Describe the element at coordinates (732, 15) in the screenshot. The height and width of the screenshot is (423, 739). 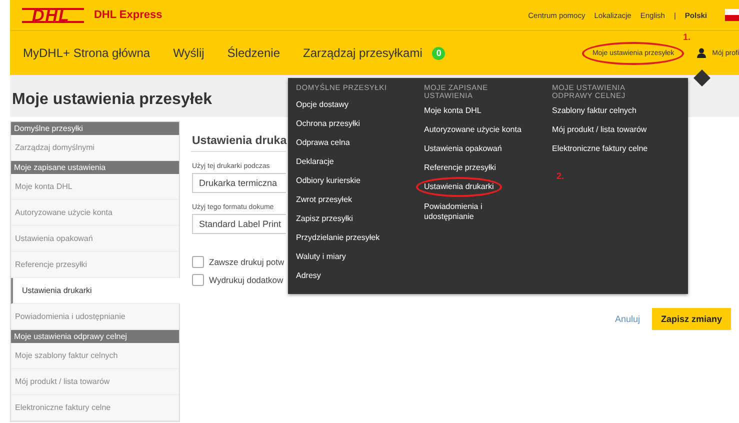
I see `flag-icon` at that location.